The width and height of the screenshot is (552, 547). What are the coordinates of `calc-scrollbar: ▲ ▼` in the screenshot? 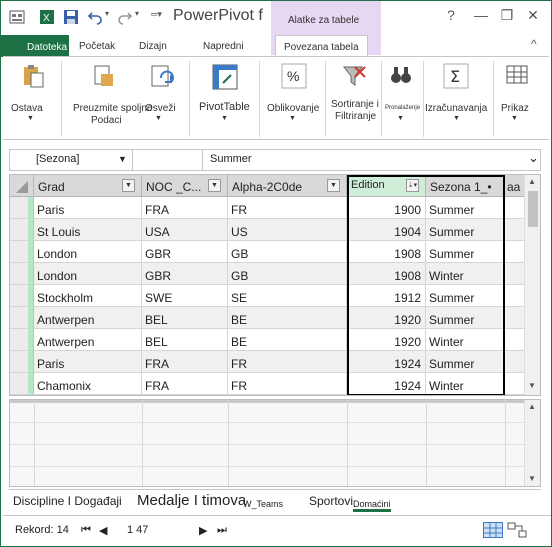 It's located at (532, 443).